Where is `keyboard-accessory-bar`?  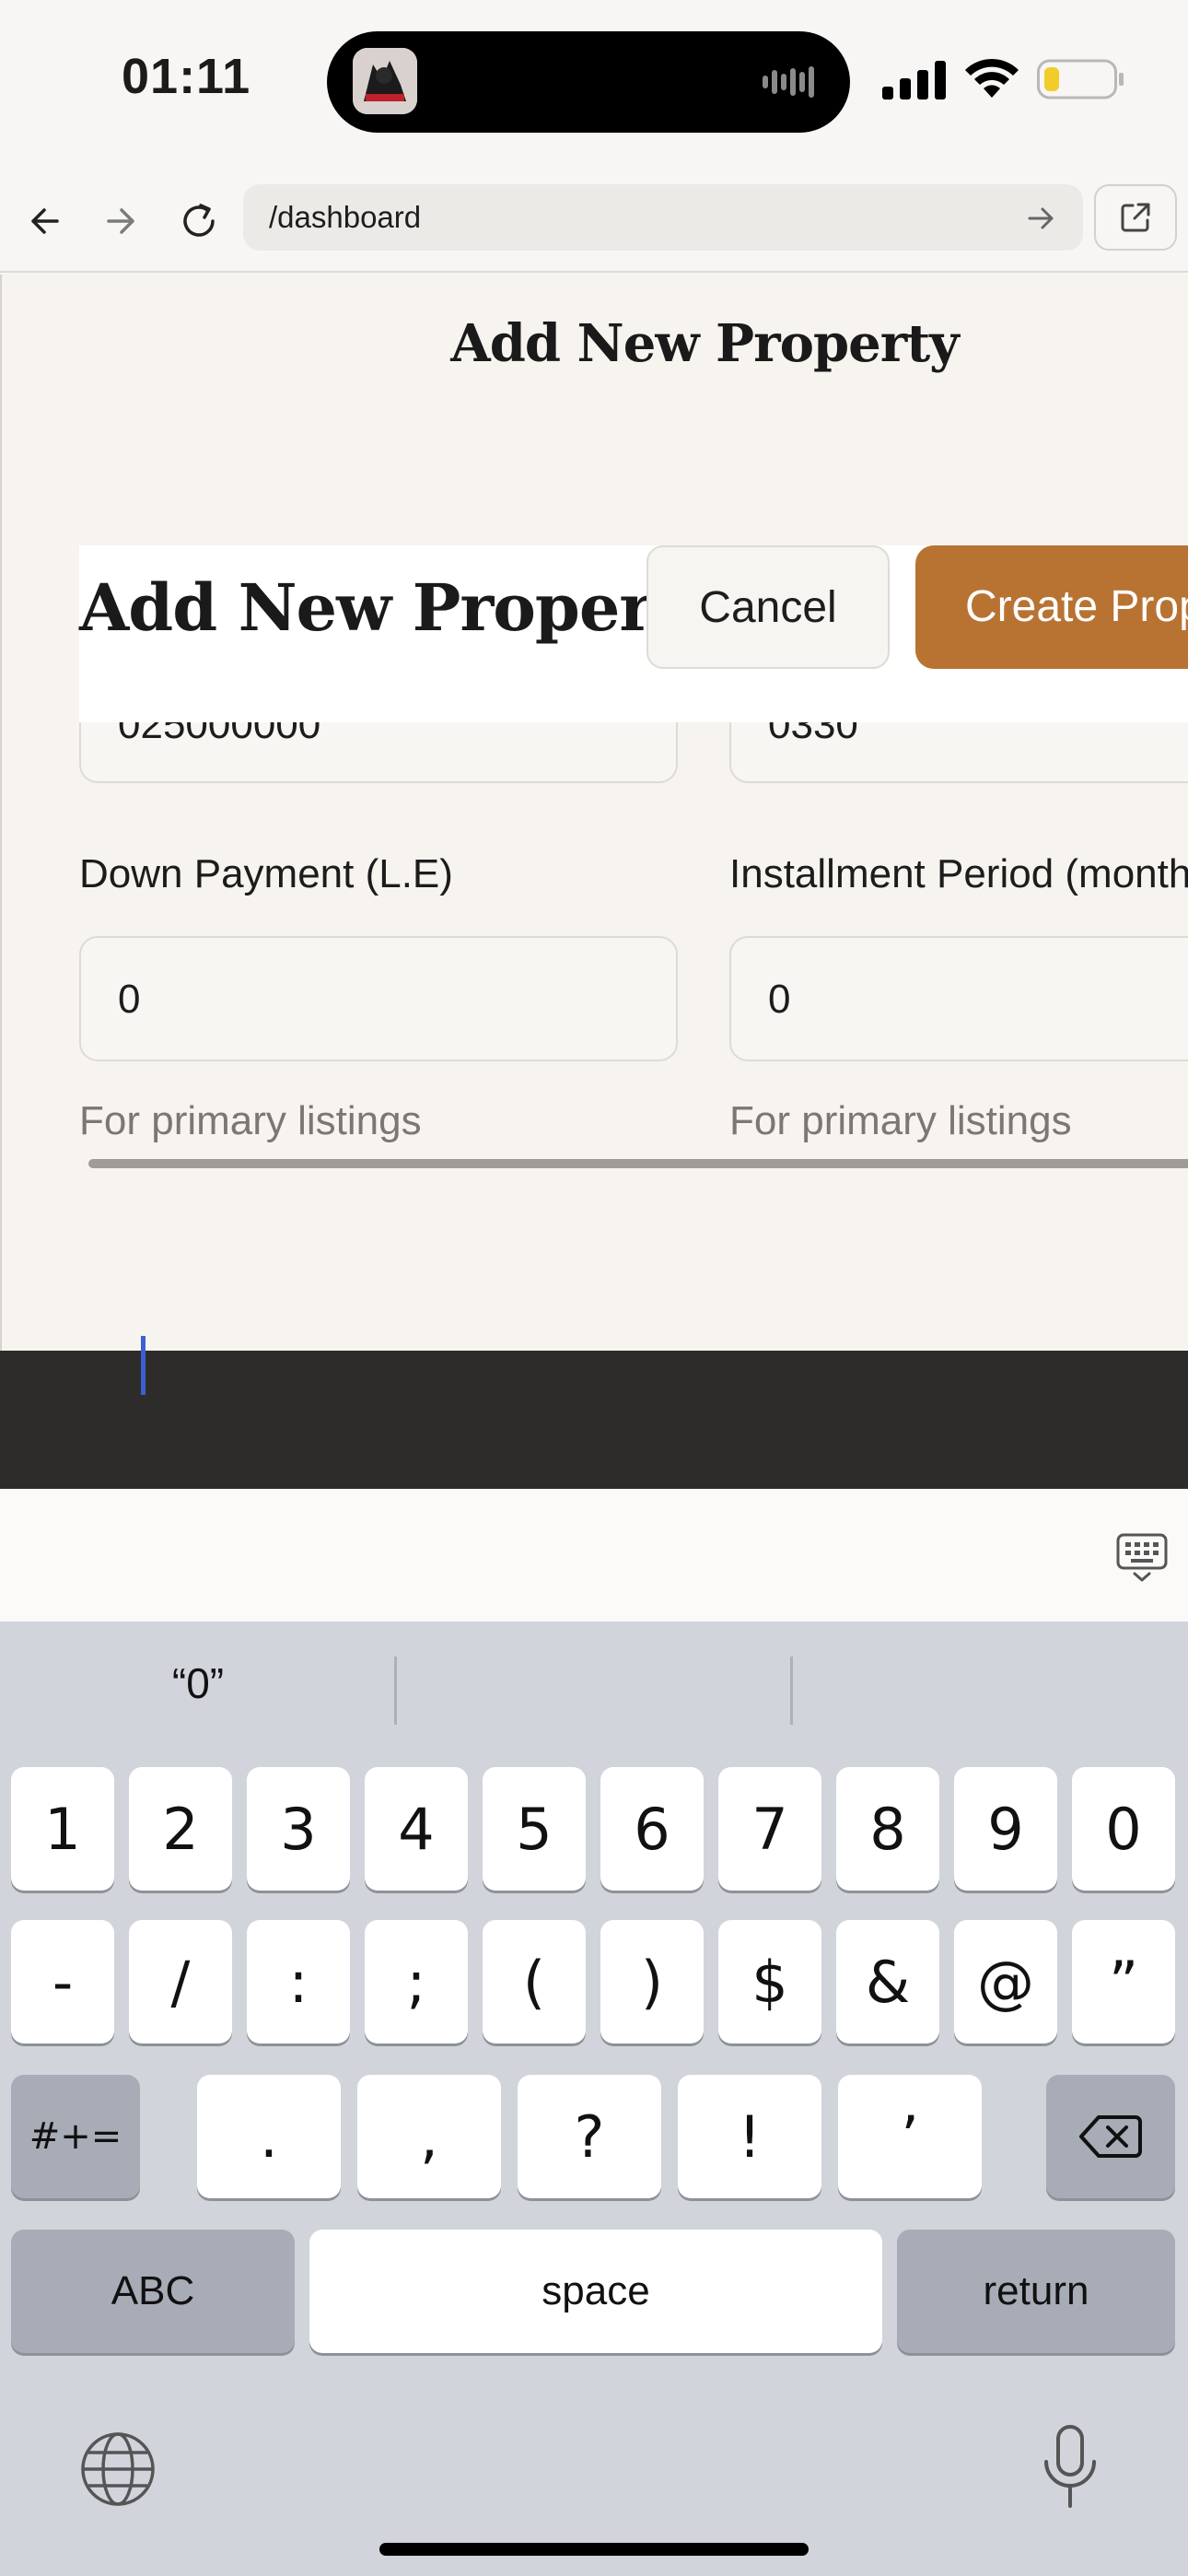
keyboard-accessory-bar is located at coordinates (594, 1555).